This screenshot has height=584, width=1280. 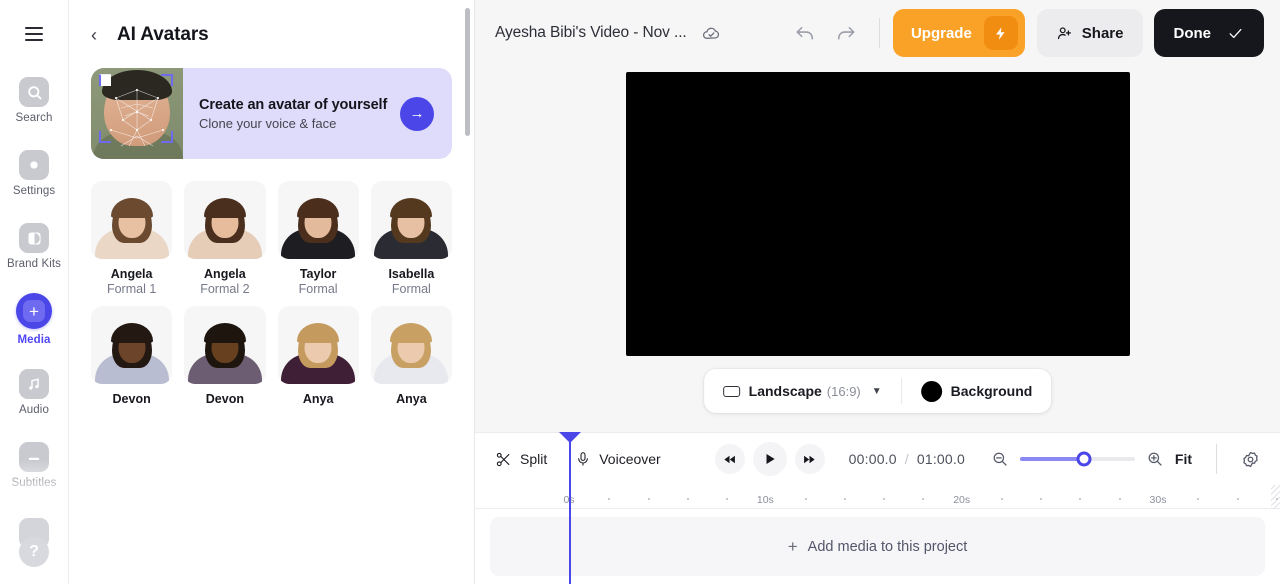 I want to click on split-label: Split, so click(x=534, y=459).